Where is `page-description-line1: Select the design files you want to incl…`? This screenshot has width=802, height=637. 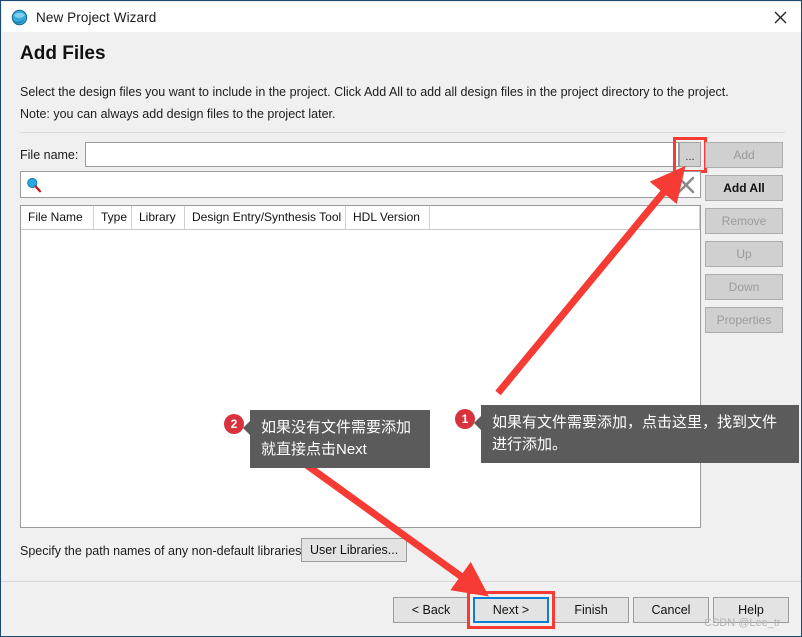 page-description-line1: Select the design files you want to incl… is located at coordinates (374, 92).